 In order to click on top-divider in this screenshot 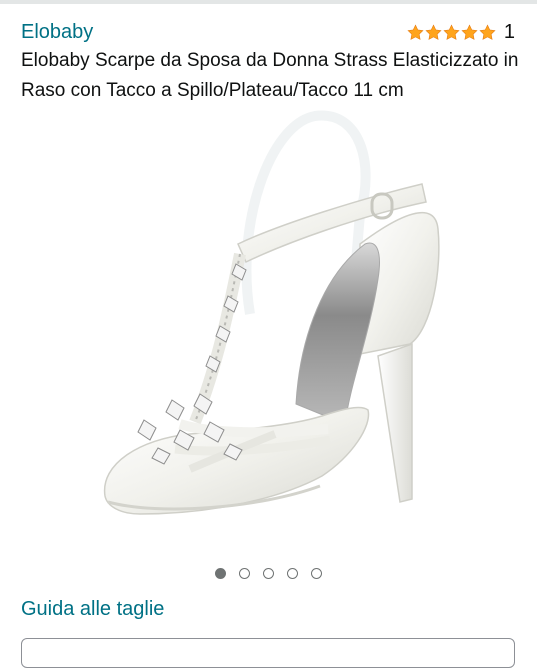, I will do `click(268, 2)`.